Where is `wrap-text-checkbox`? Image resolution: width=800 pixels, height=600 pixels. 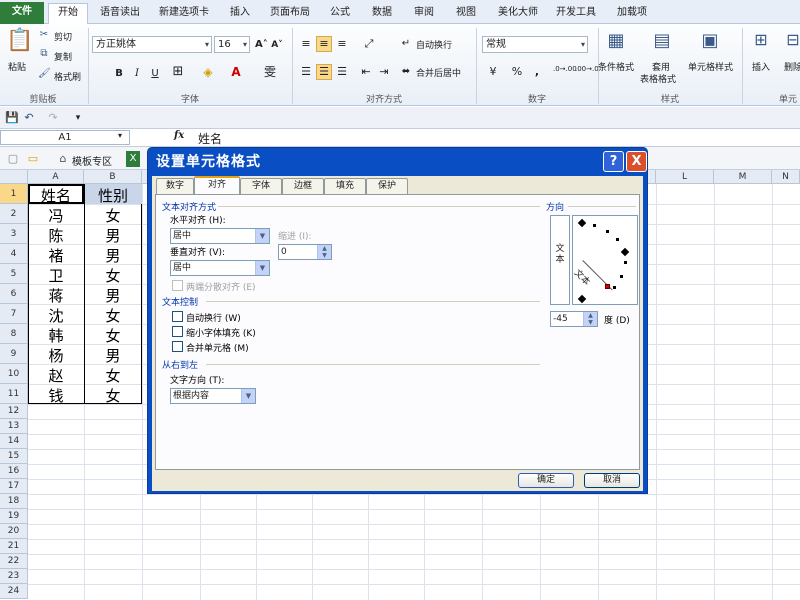
wrap-text-checkbox is located at coordinates (177, 316).